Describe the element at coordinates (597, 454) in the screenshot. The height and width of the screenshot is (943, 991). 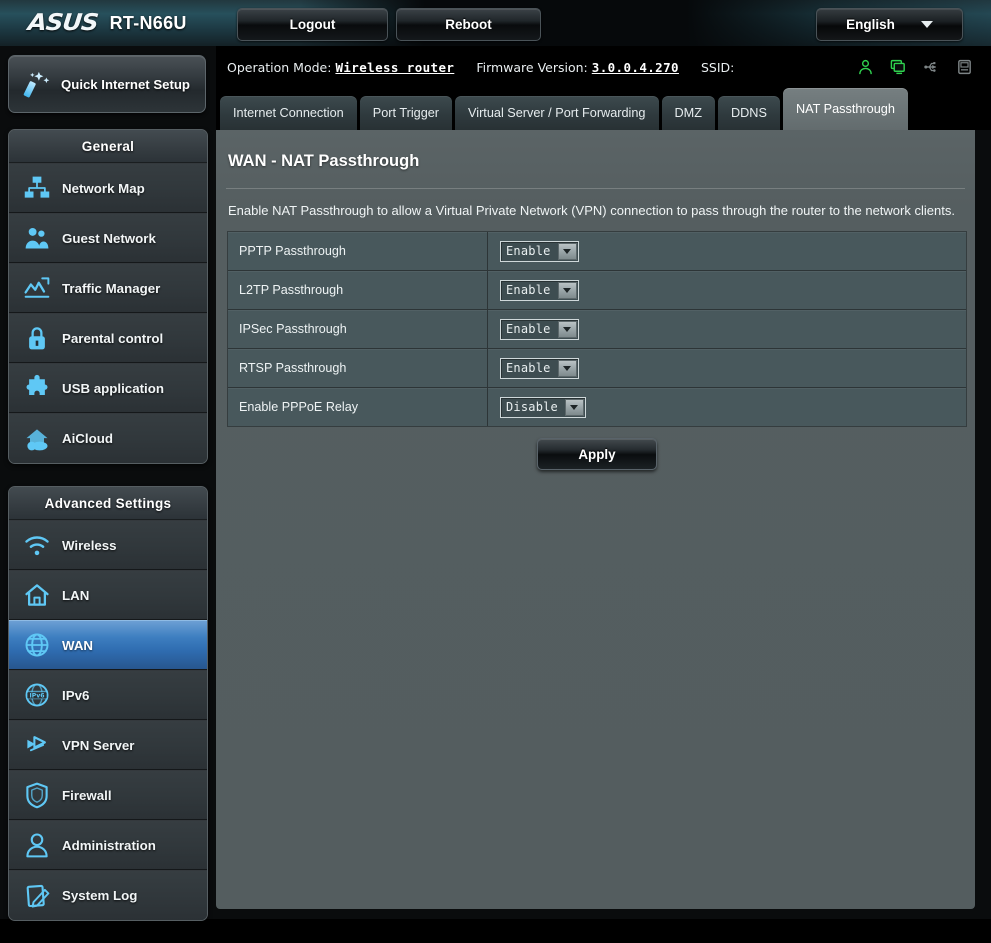
I see `apply-button: Apply` at that location.